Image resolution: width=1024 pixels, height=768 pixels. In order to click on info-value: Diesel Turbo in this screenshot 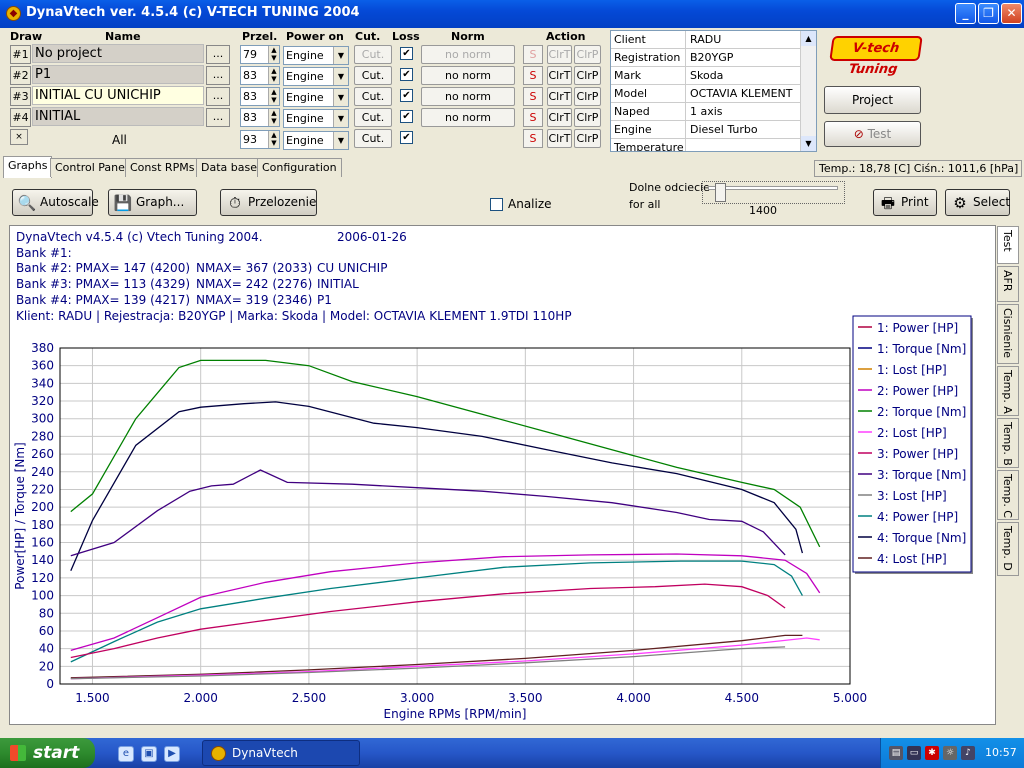, I will do `click(744, 130)`.